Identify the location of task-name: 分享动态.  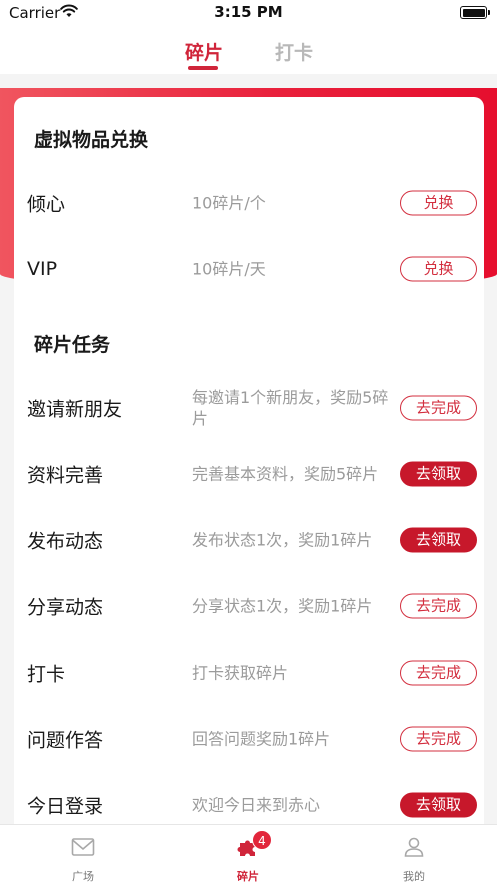
(65, 607).